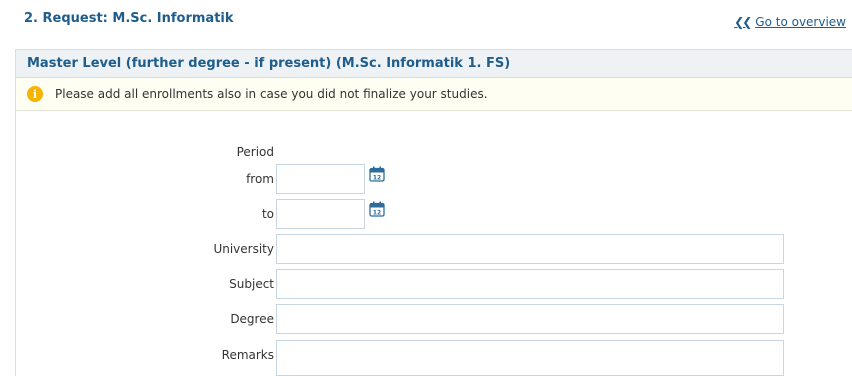 The height and width of the screenshot is (376, 852). Describe the element at coordinates (252, 319) in the screenshot. I see `degree-label: Degree` at that location.